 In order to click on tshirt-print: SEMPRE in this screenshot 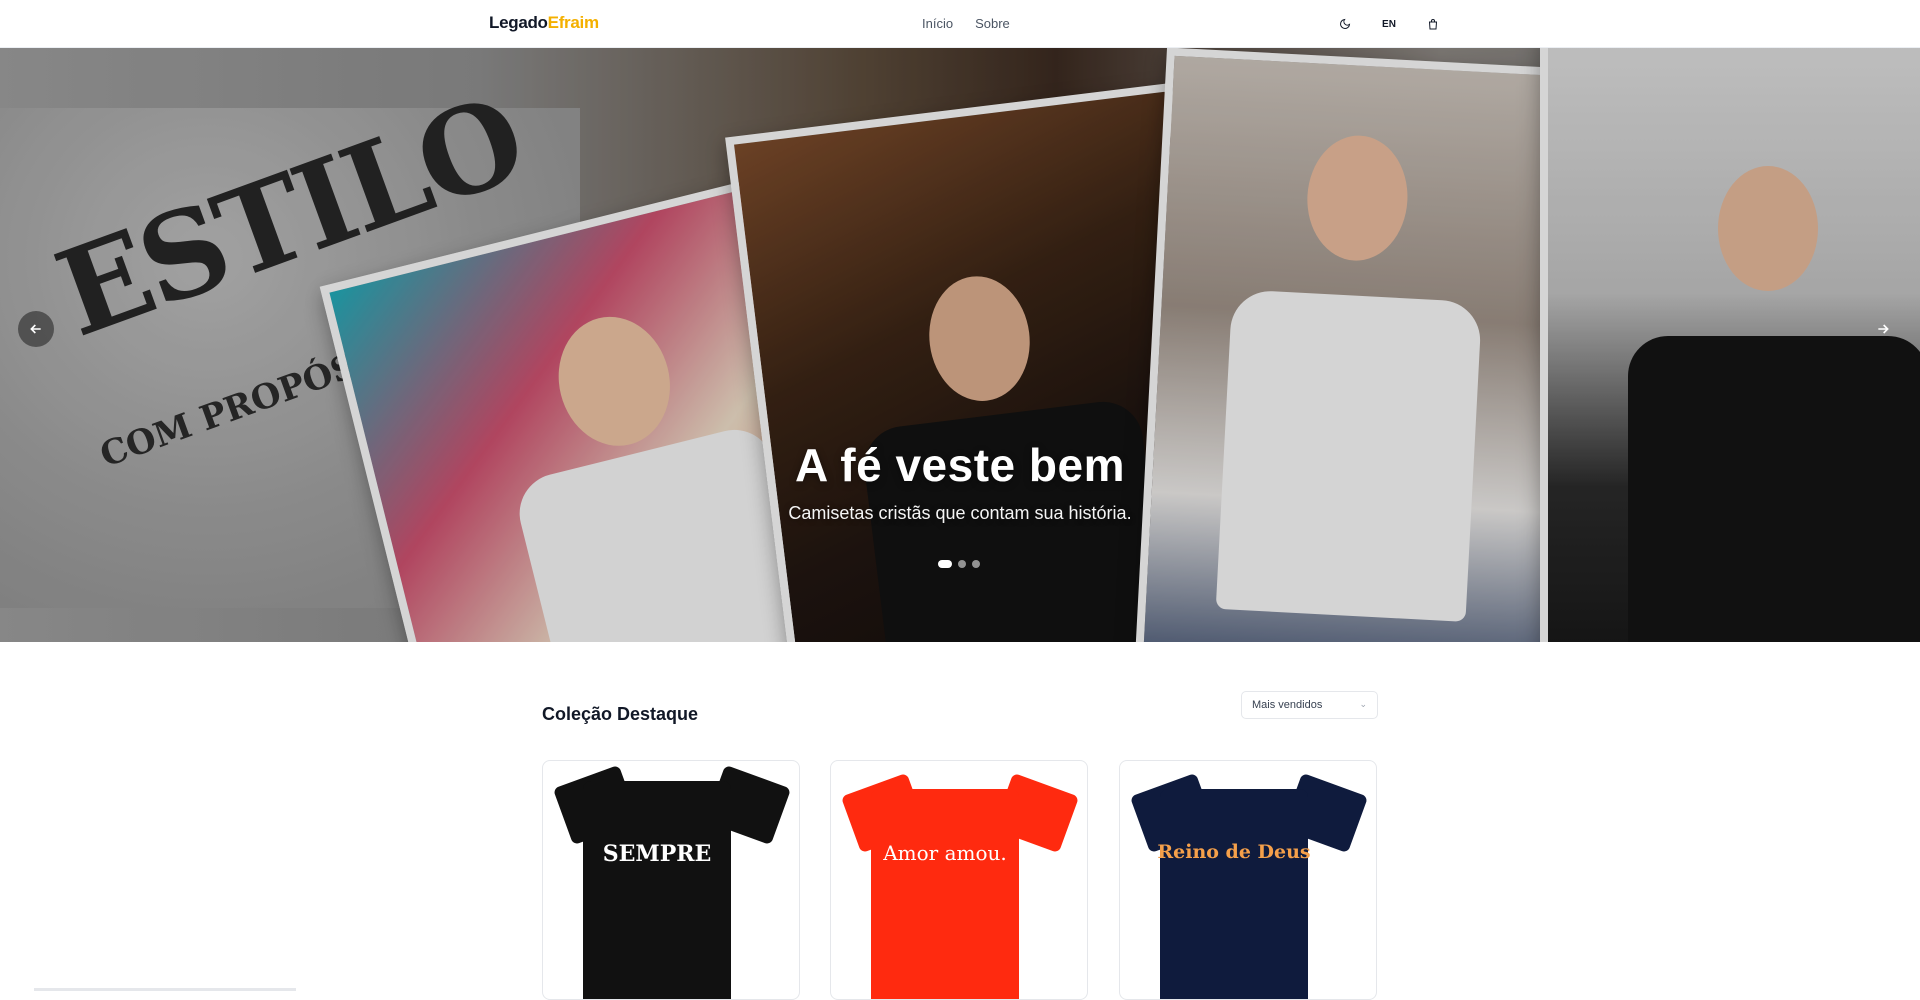, I will do `click(657, 854)`.